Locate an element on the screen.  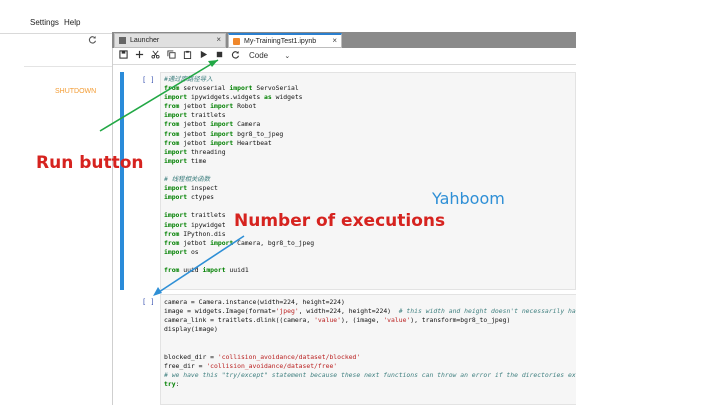
annotation-arrows is located at coordinates (172, 177).